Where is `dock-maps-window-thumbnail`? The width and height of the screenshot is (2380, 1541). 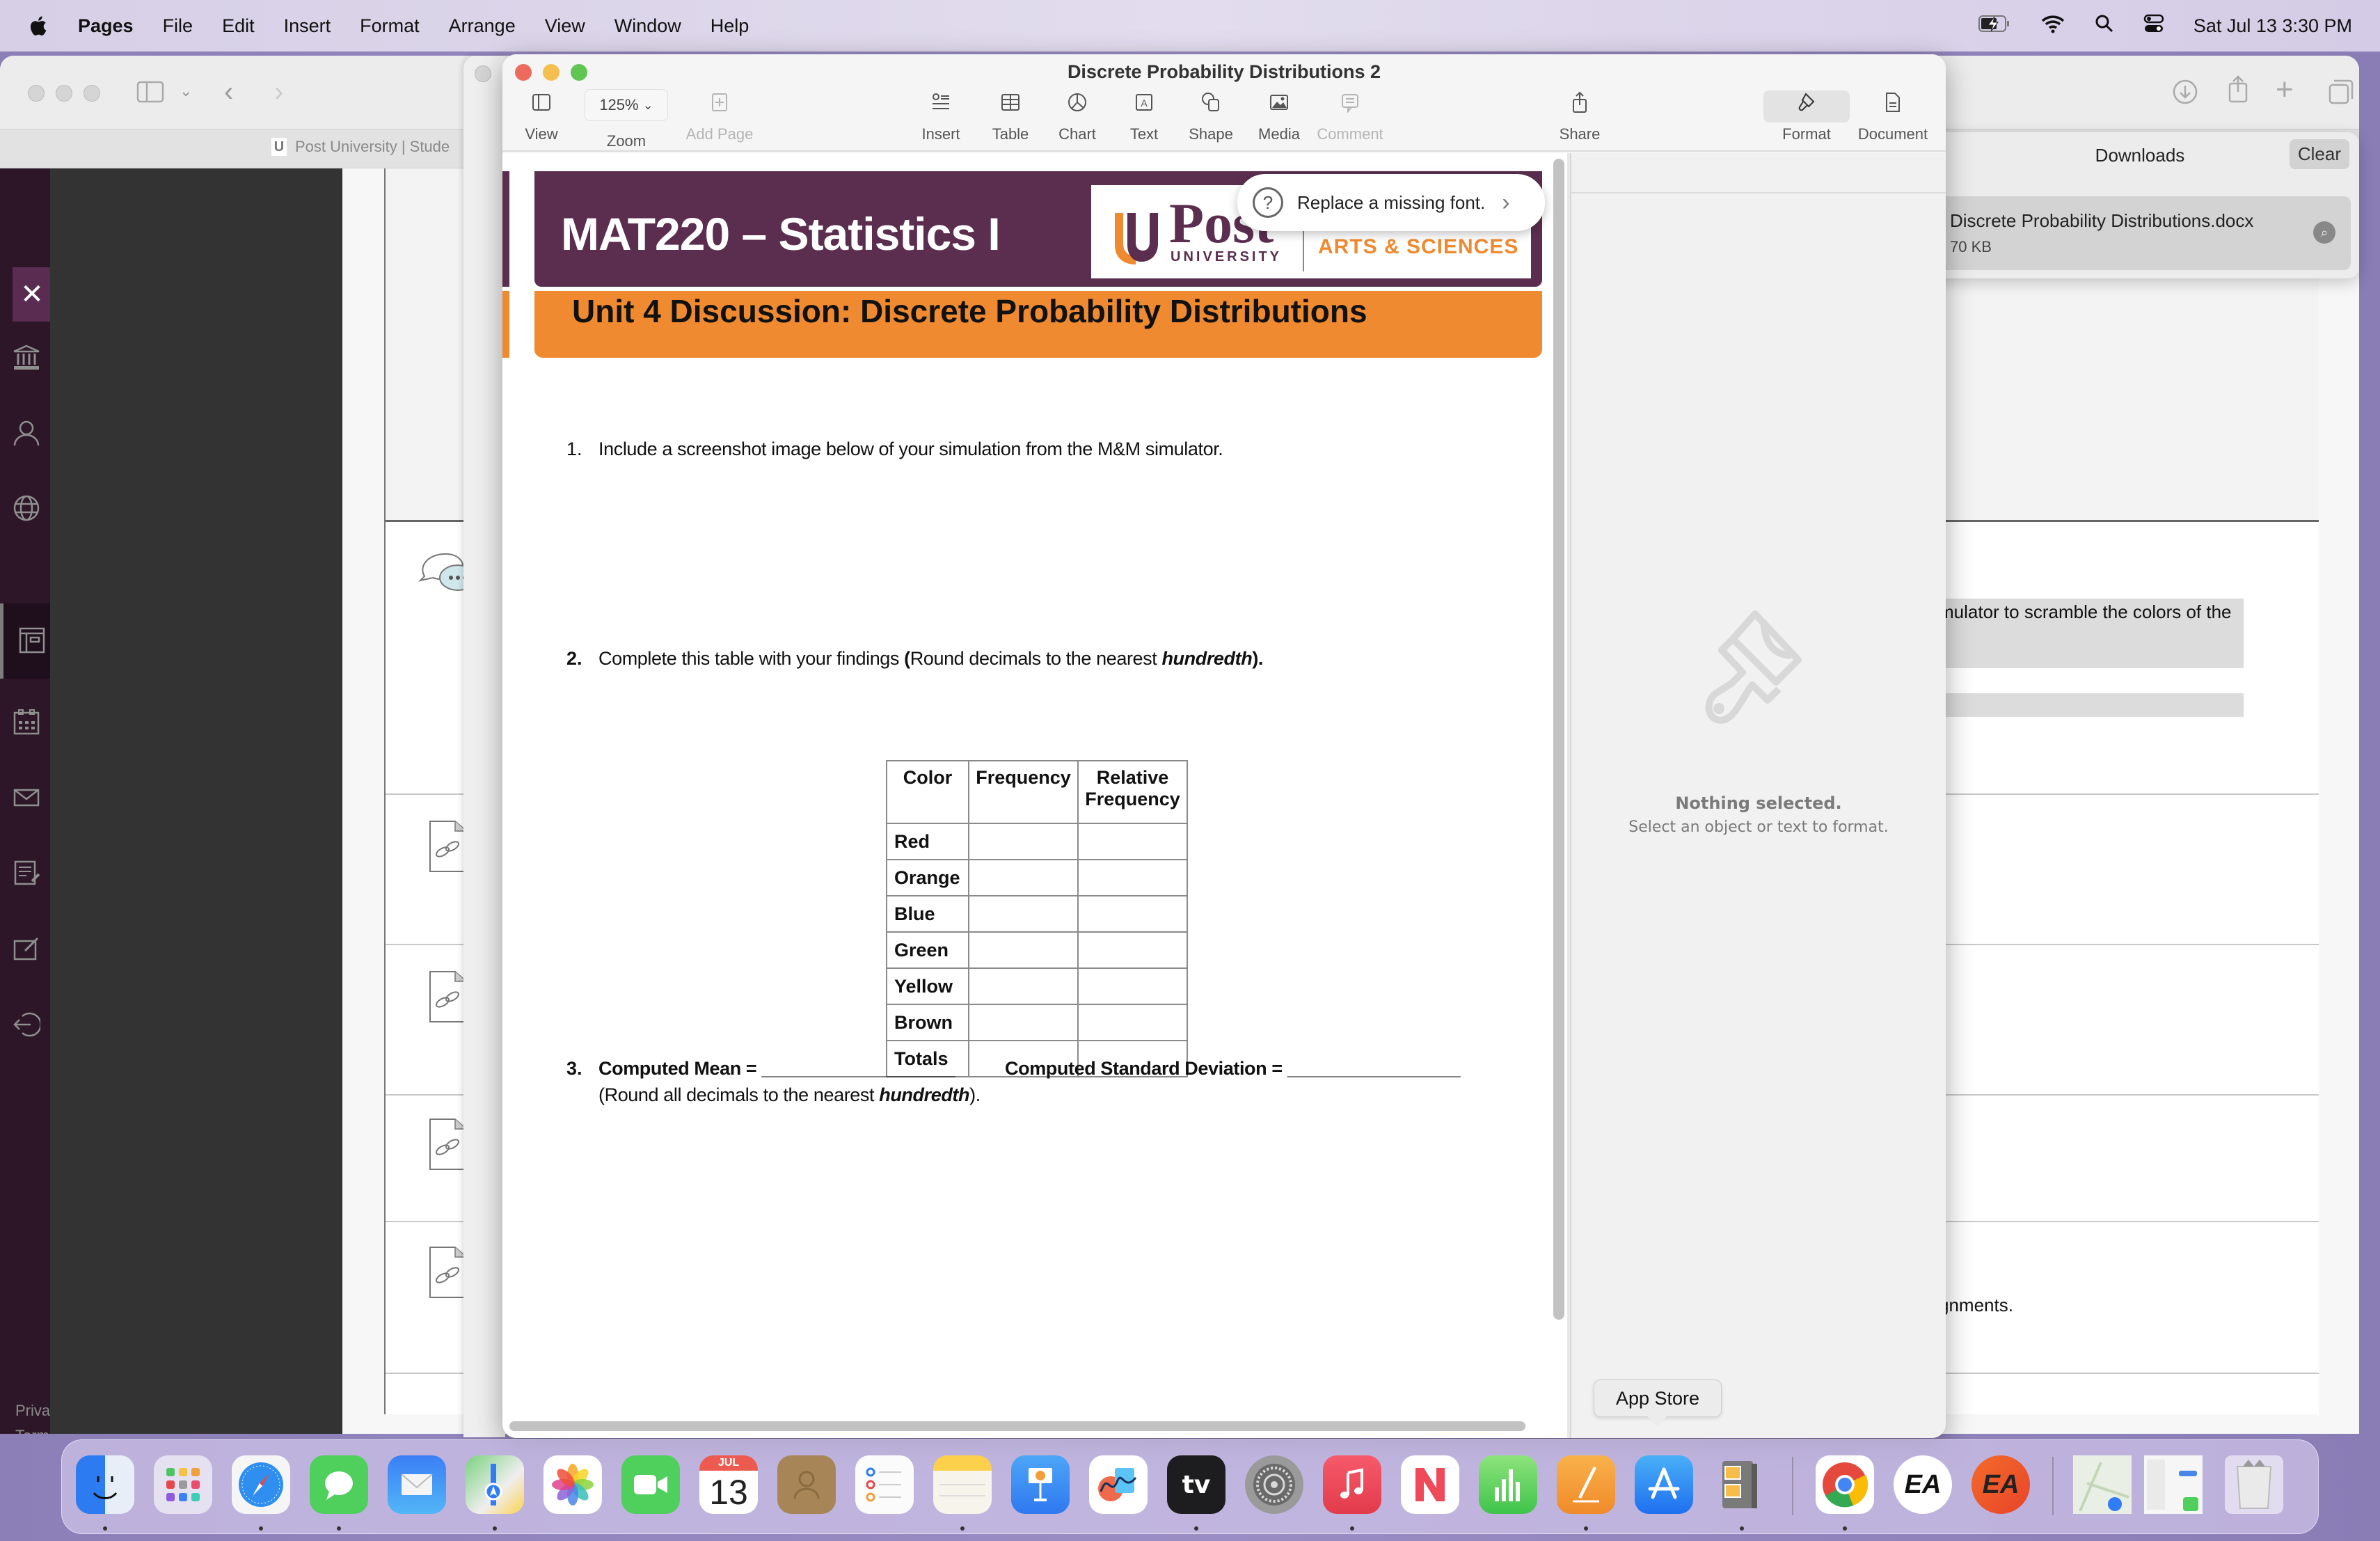 dock-maps-window-thumbnail is located at coordinates (2102, 1484).